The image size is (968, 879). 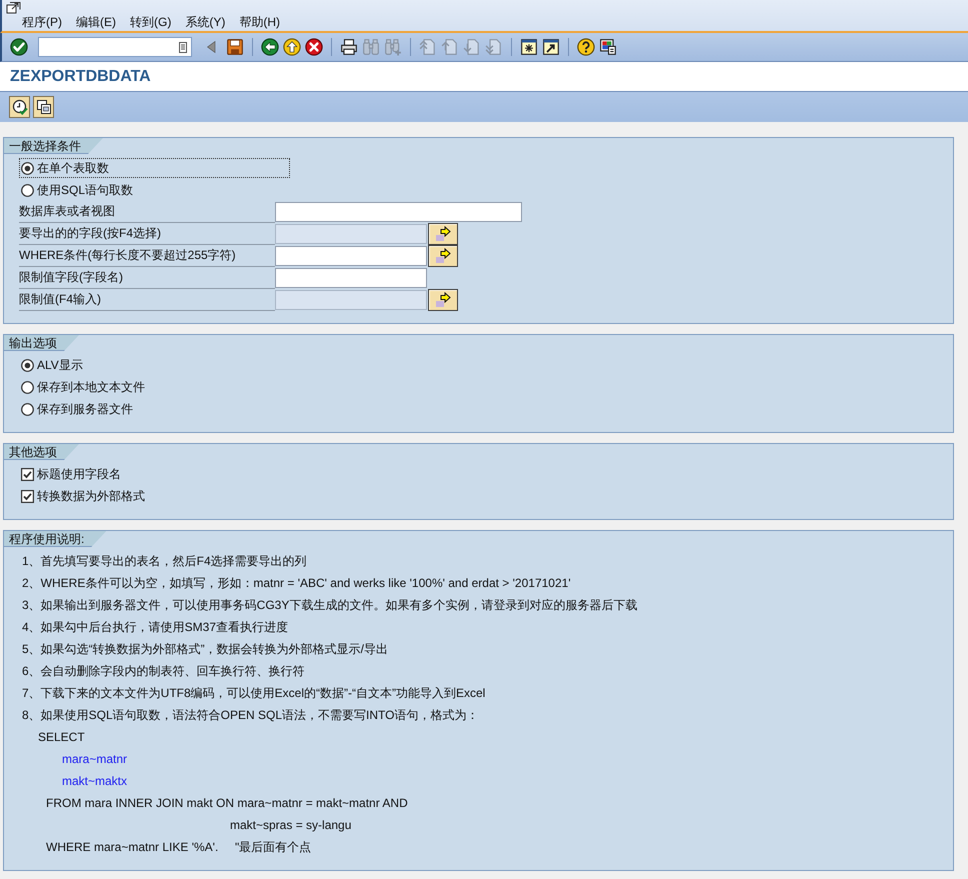 What do you see at coordinates (13, 7) in the screenshot?
I see `window-icon` at bounding box center [13, 7].